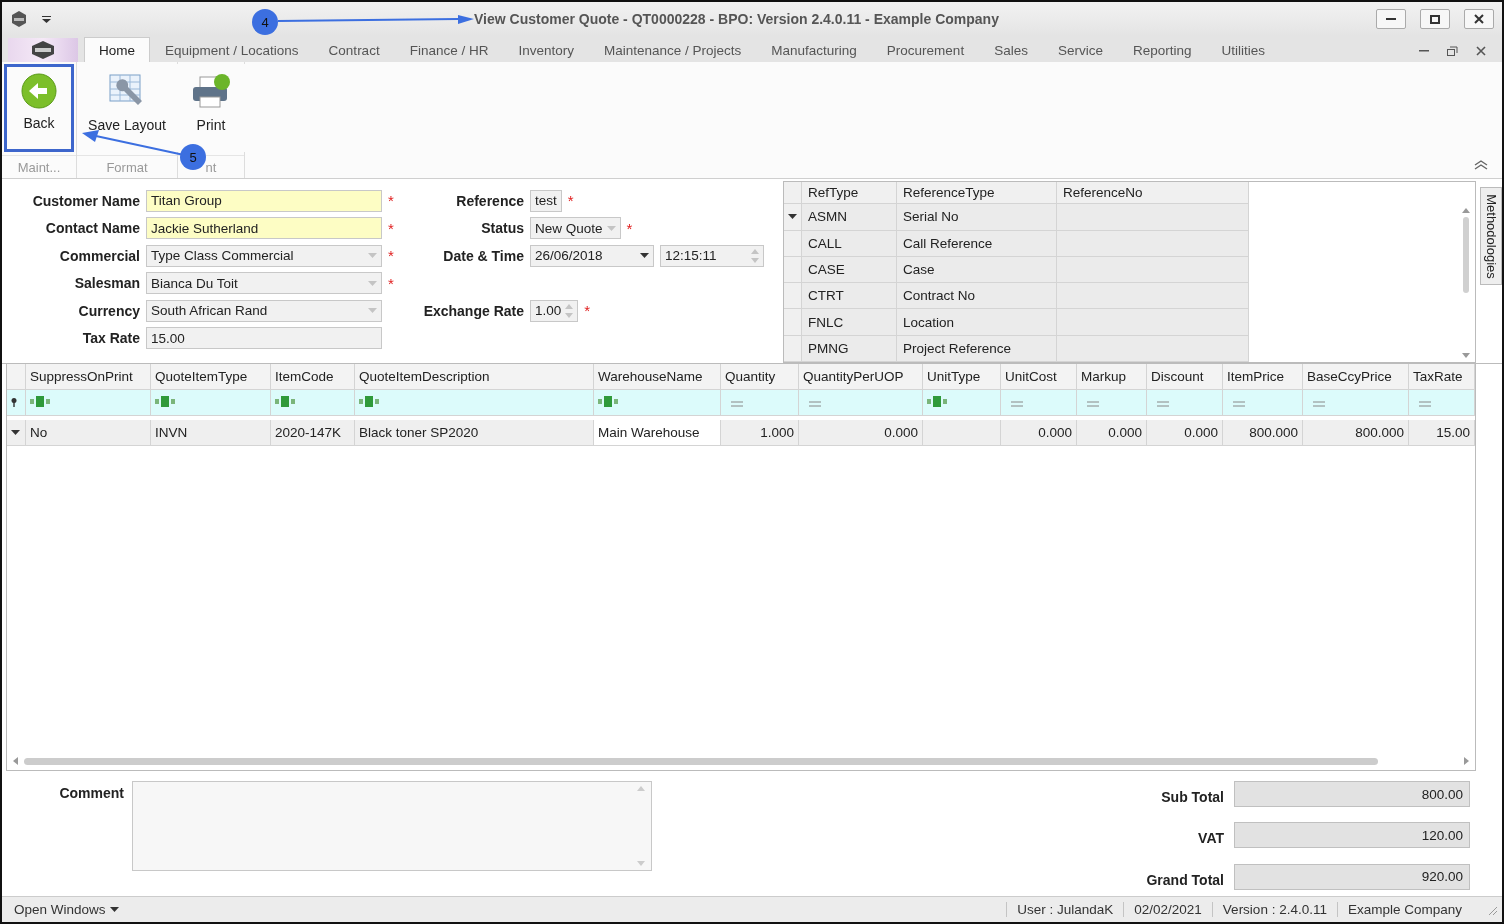 The width and height of the screenshot is (1504, 924). Describe the element at coordinates (1435, 19) in the screenshot. I see `maximize-button` at that location.